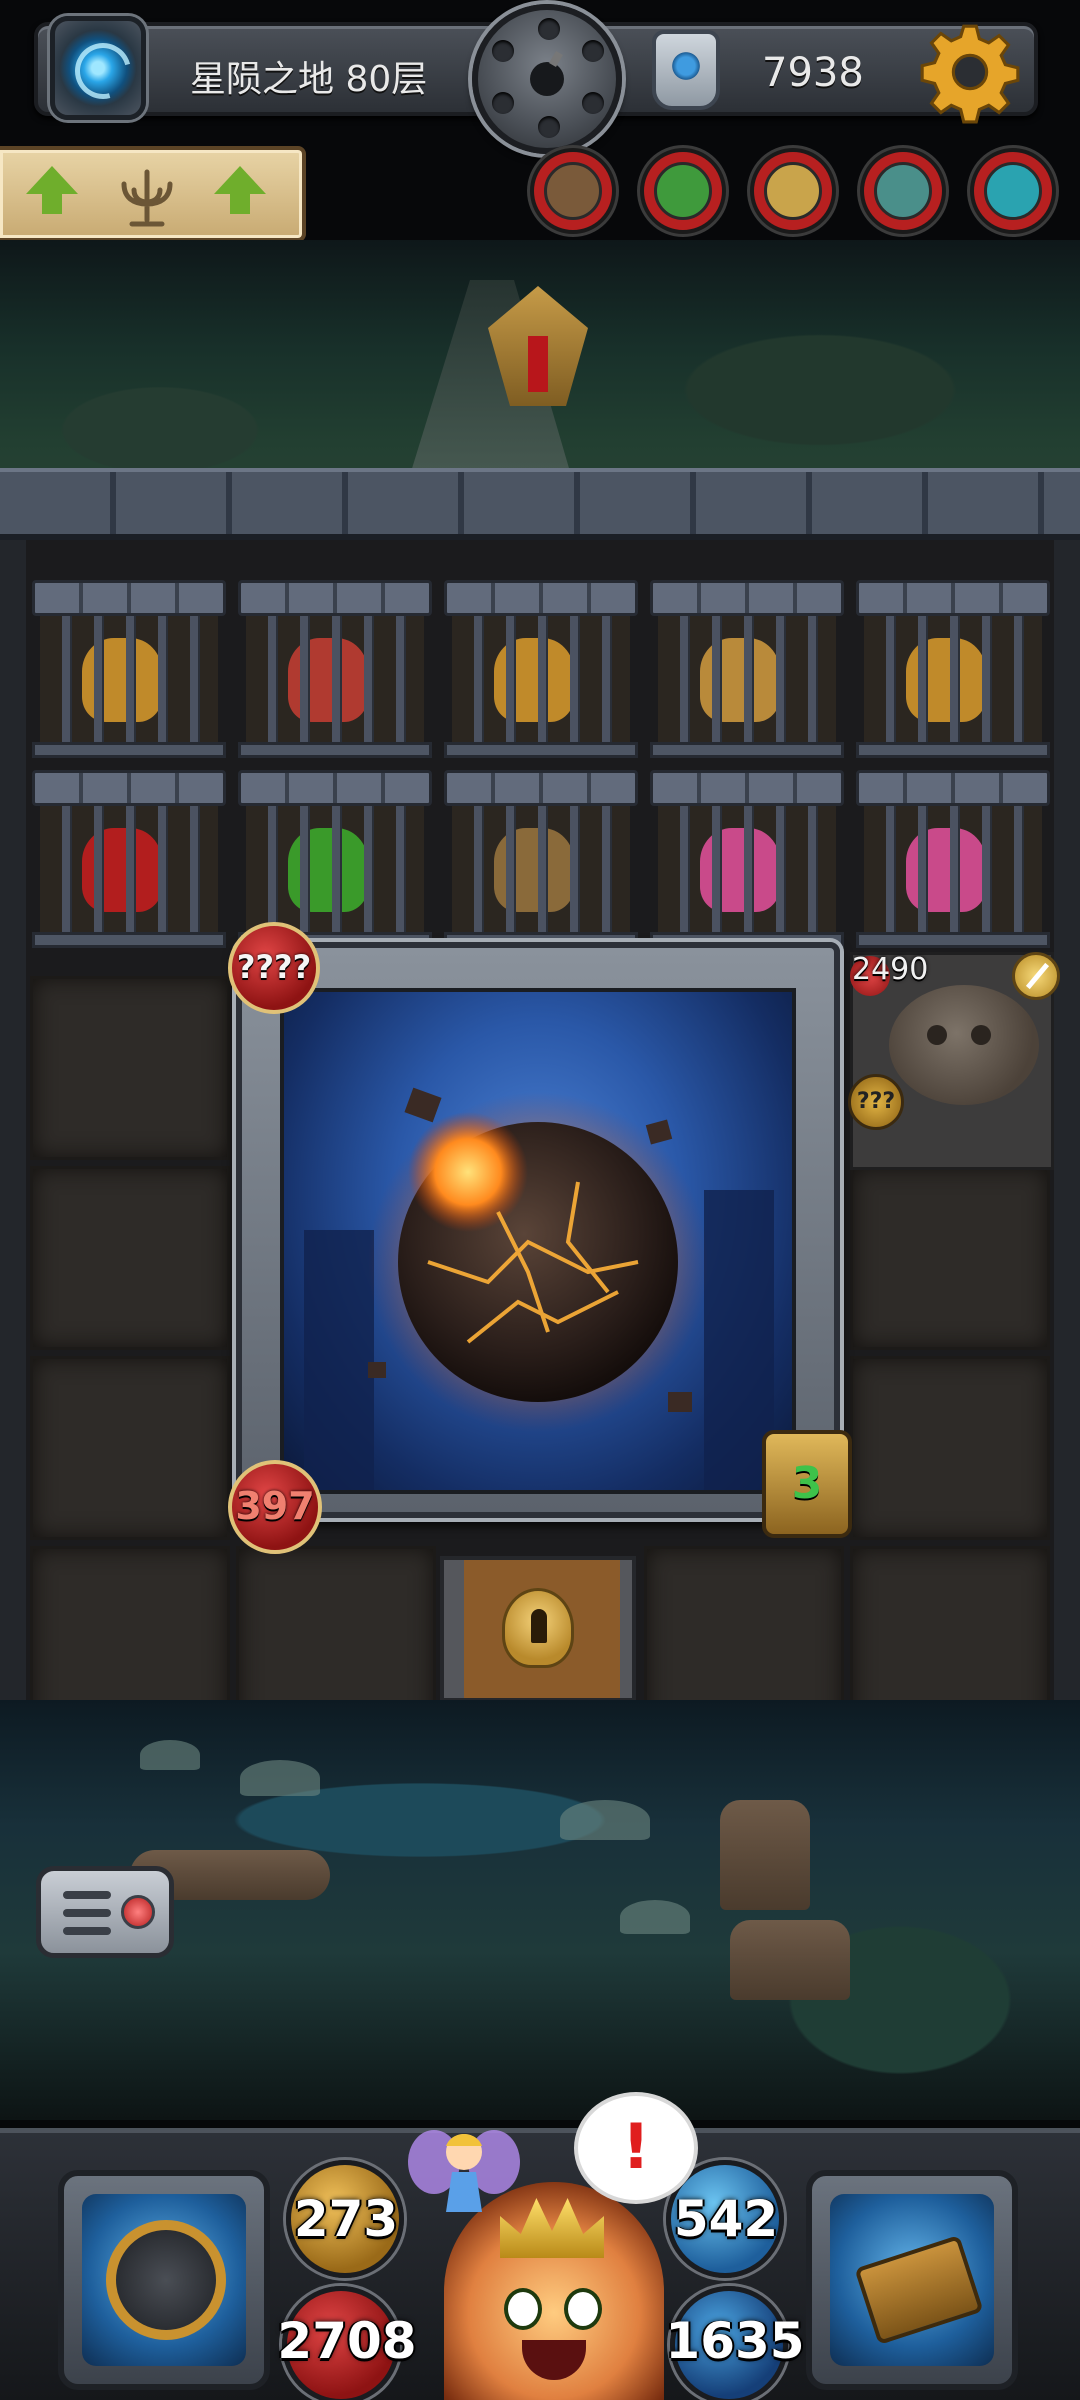 This screenshot has width=1080, height=2400. I want to click on alert-icon: !, so click(636, 2146).